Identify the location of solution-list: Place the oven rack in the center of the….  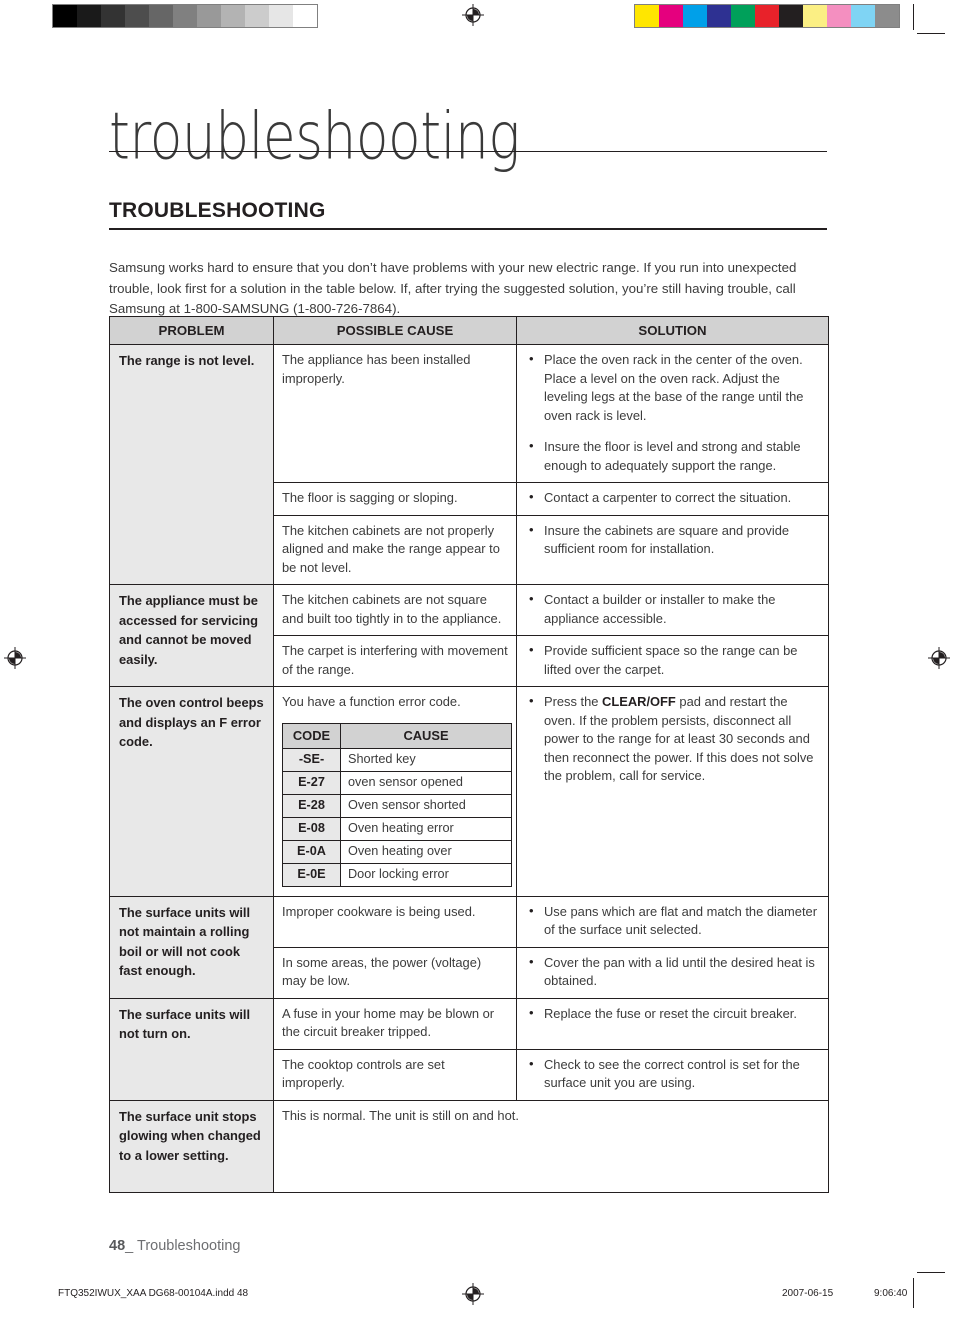
(673, 412).